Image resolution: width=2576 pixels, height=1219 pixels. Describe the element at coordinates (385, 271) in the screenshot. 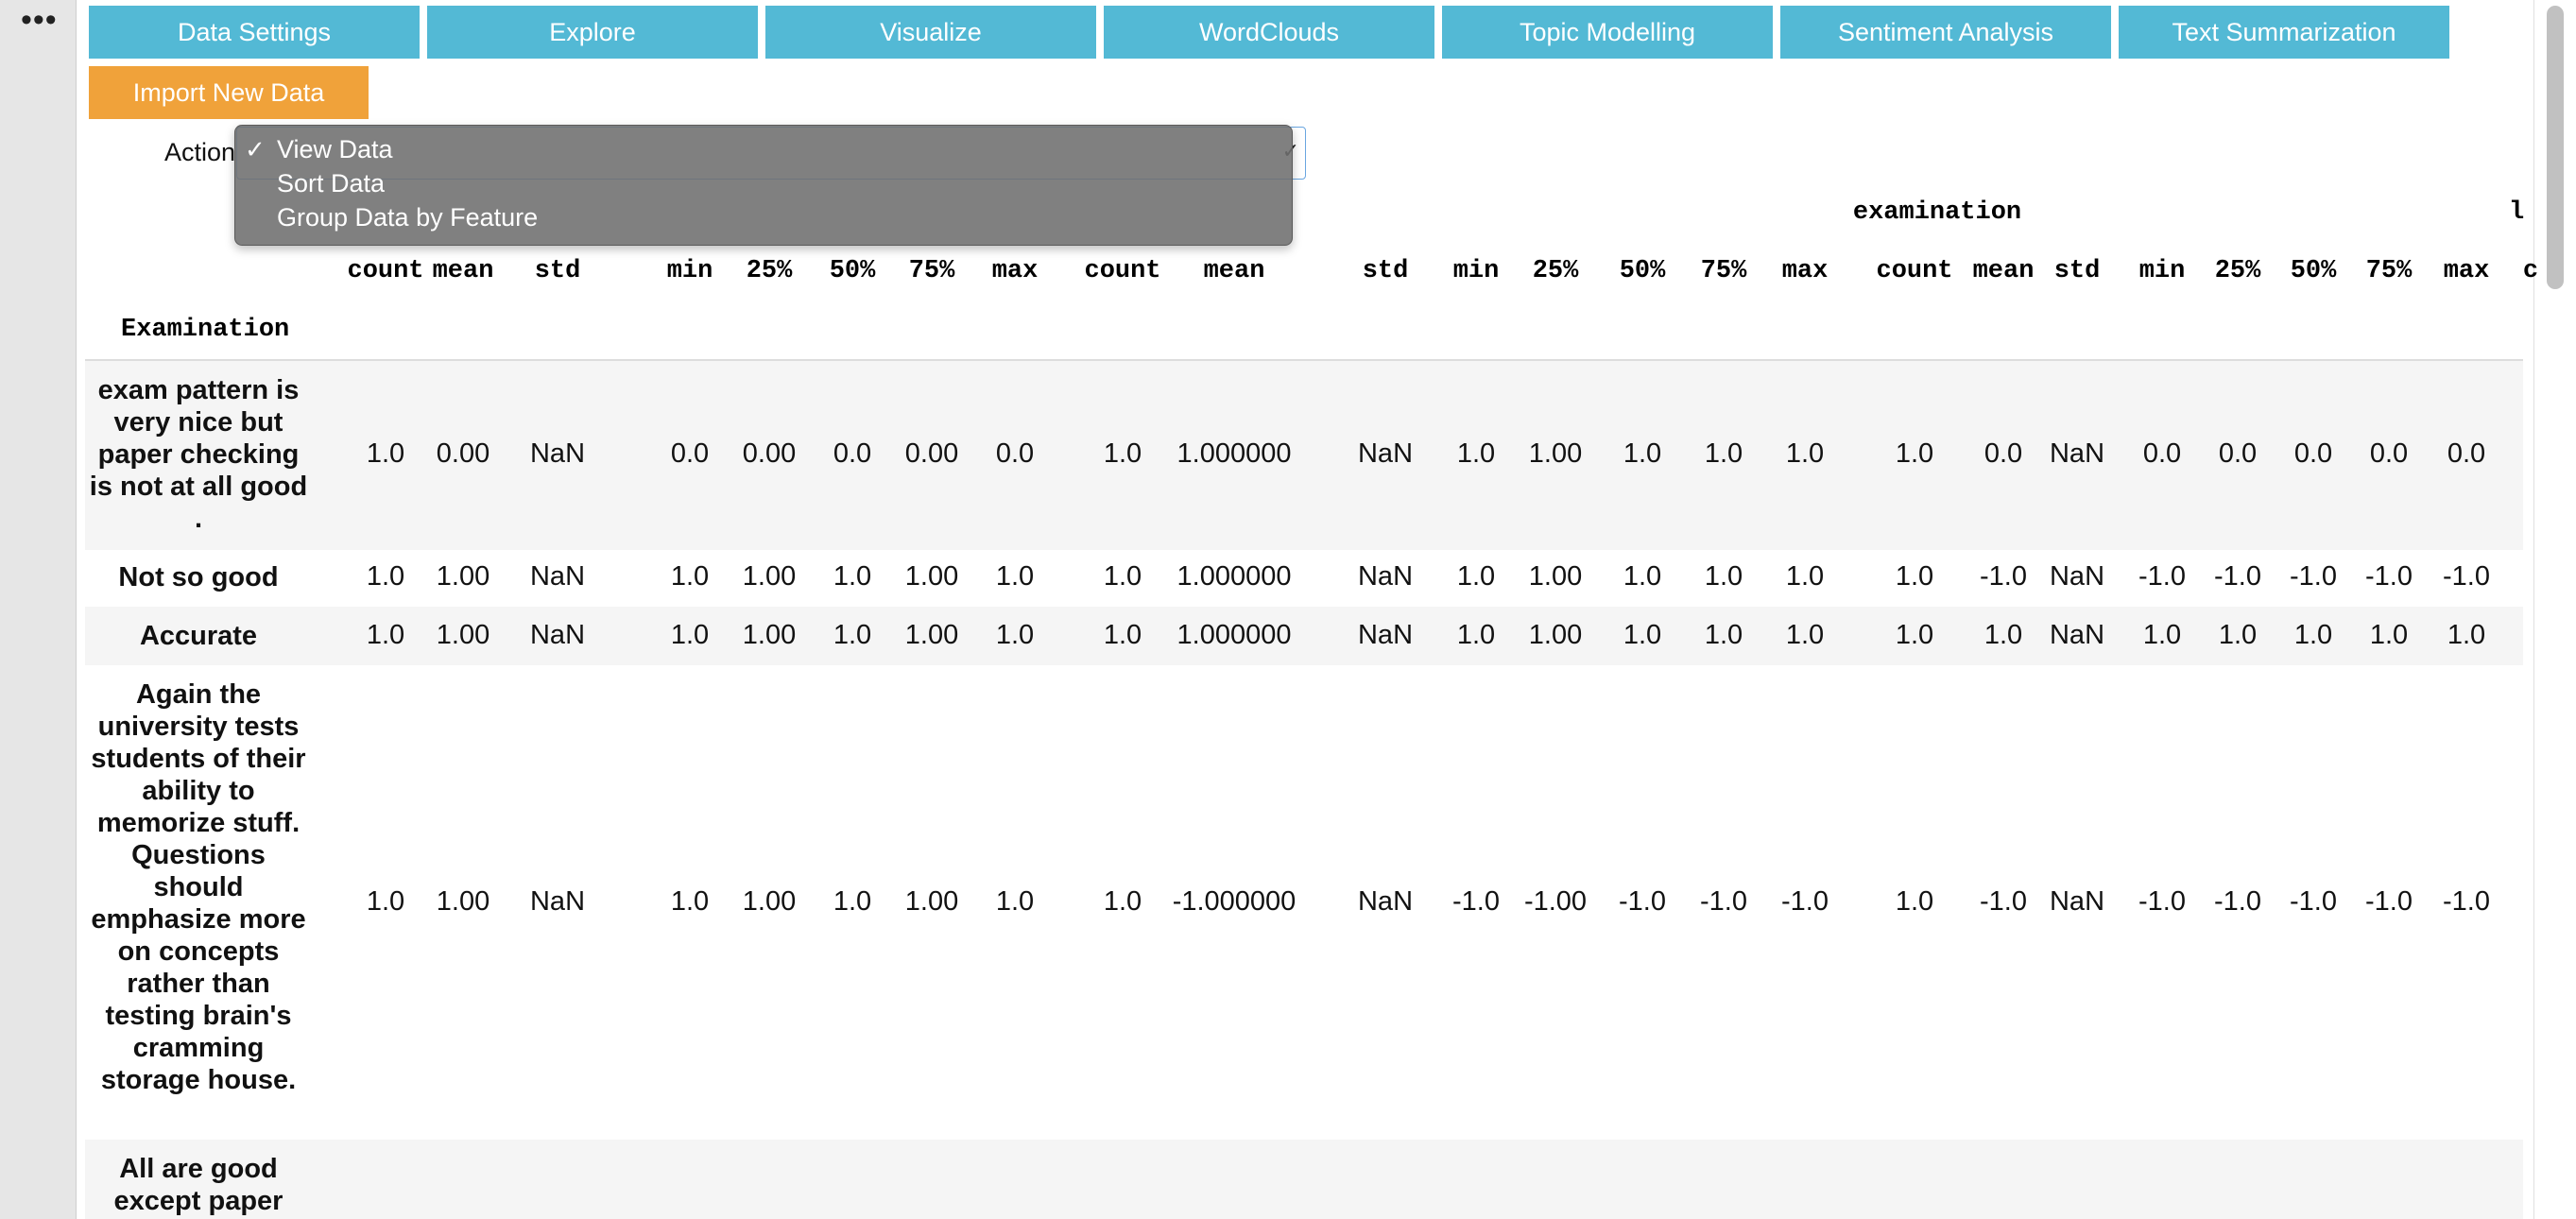

I see `column-header: count` at that location.